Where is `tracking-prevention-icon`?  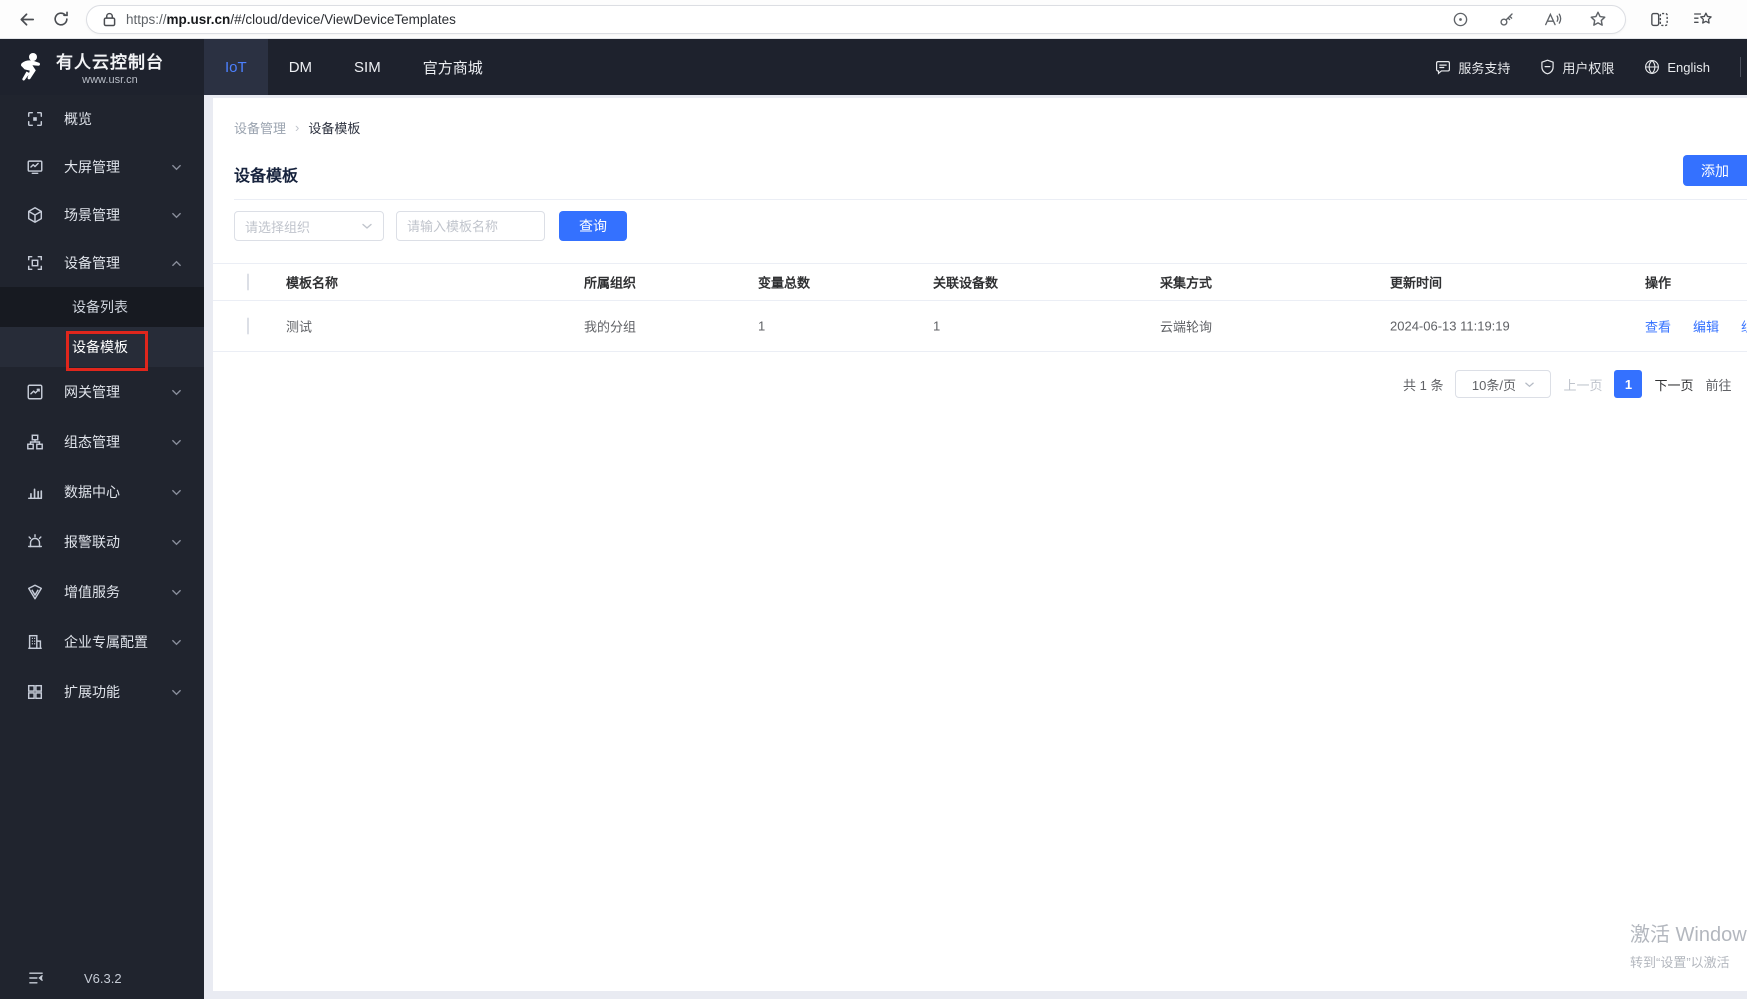
tracking-prevention-icon is located at coordinates (1460, 19).